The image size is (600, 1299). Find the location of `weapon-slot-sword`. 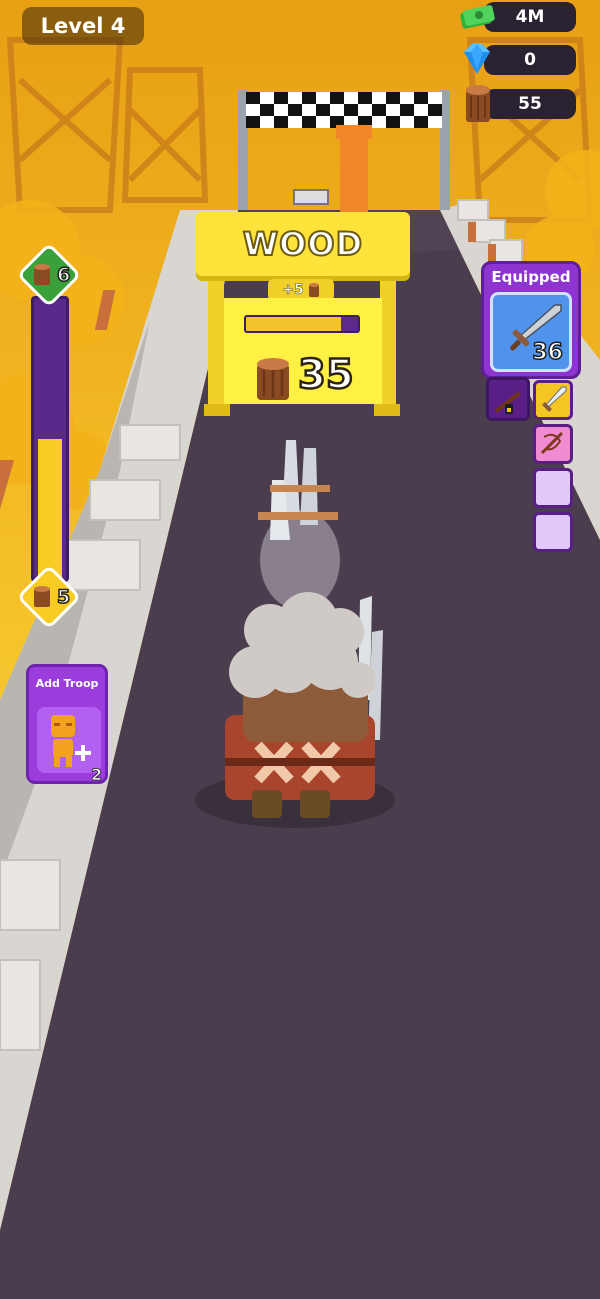

weapon-slot-sword is located at coordinates (553, 400).